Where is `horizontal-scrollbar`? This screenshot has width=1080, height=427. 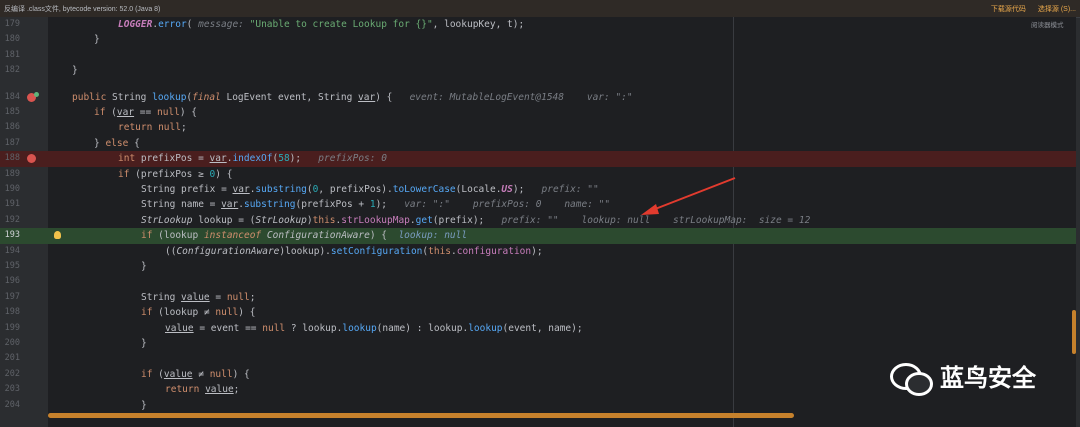 horizontal-scrollbar is located at coordinates (421, 415).